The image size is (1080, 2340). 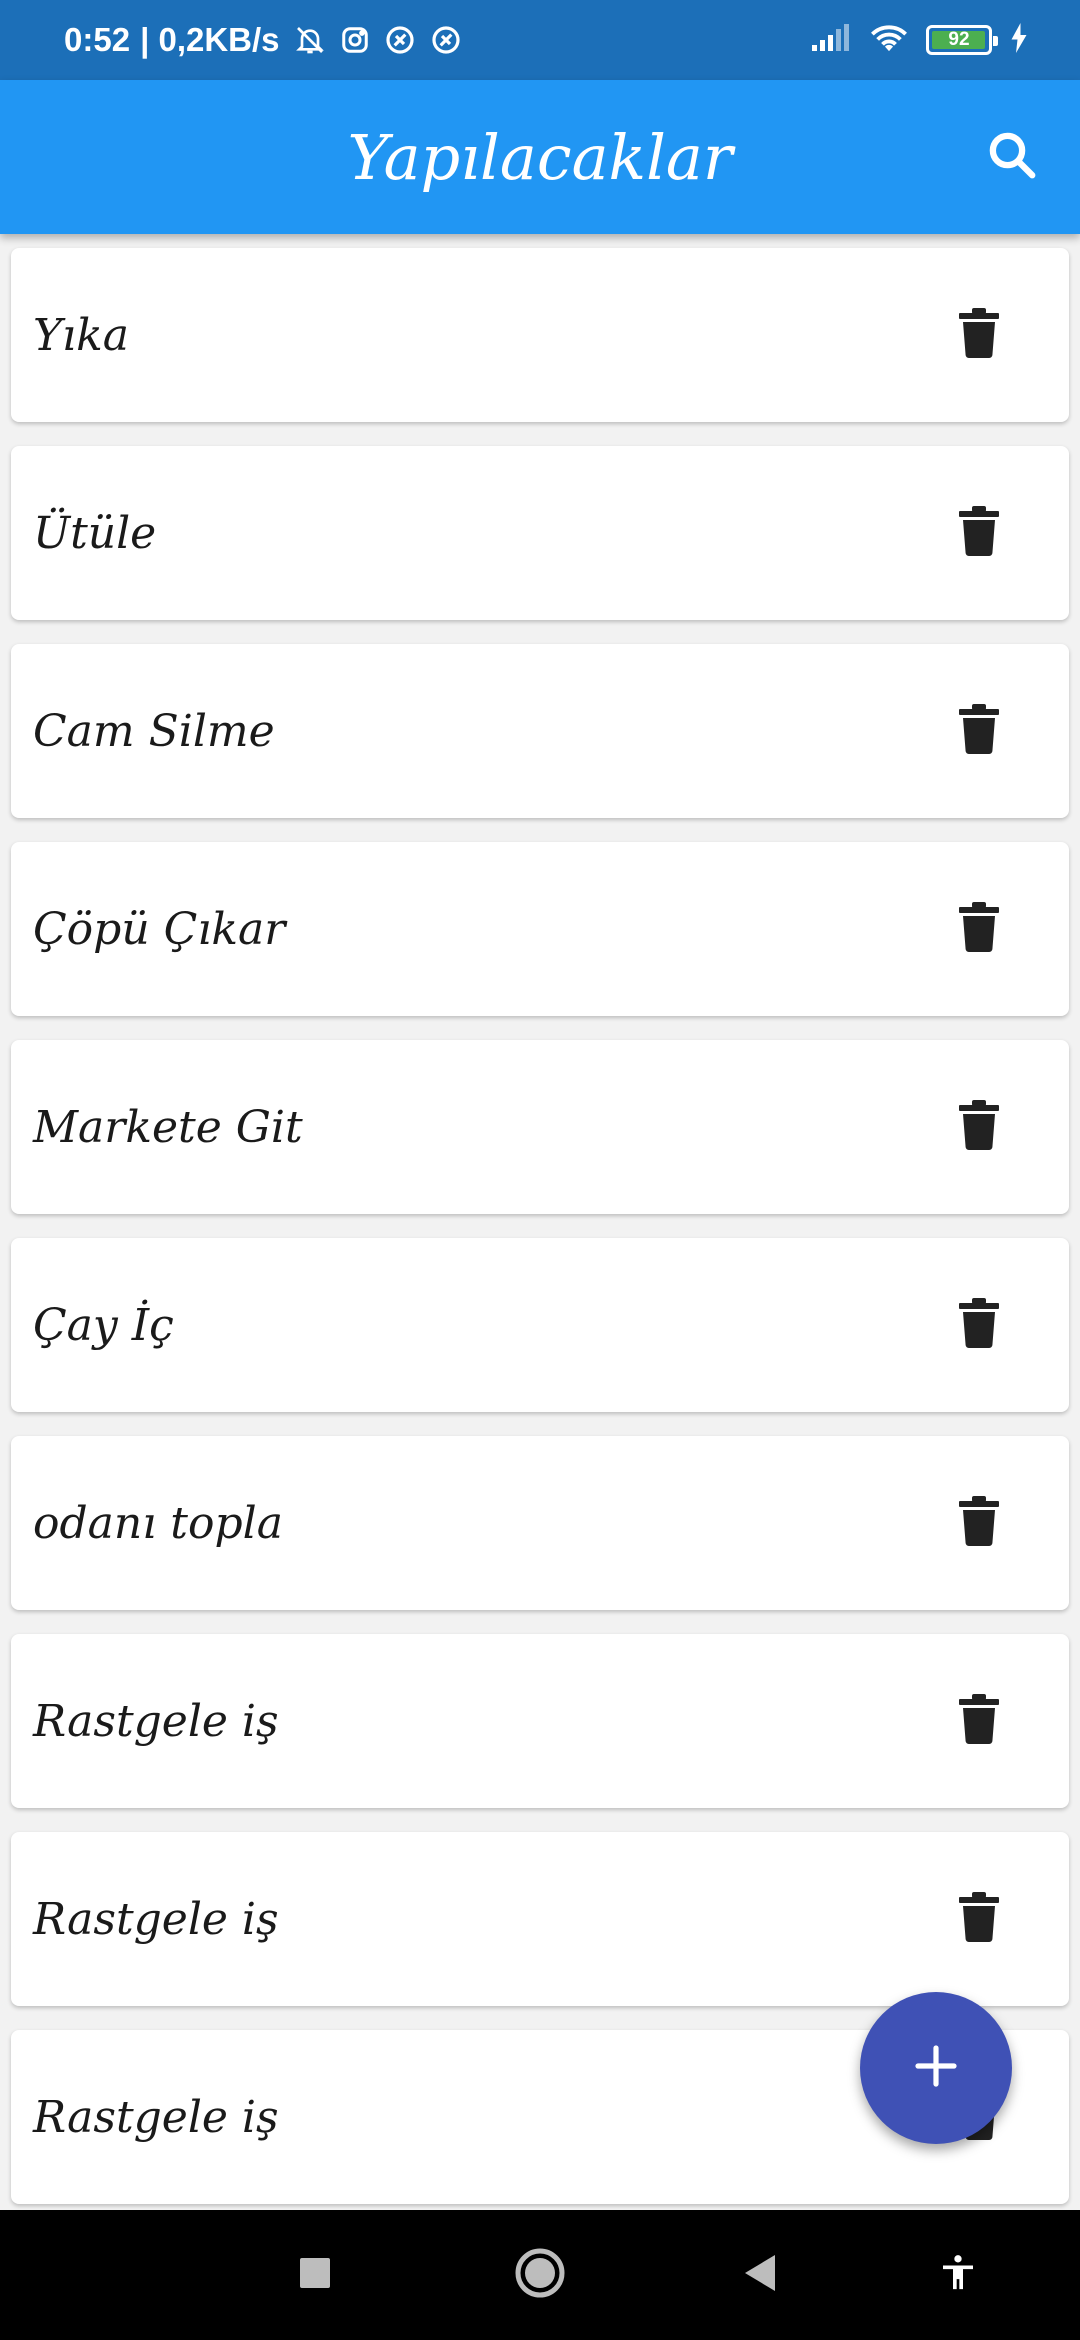 I want to click on todo-title: Yıka, so click(x=81, y=335).